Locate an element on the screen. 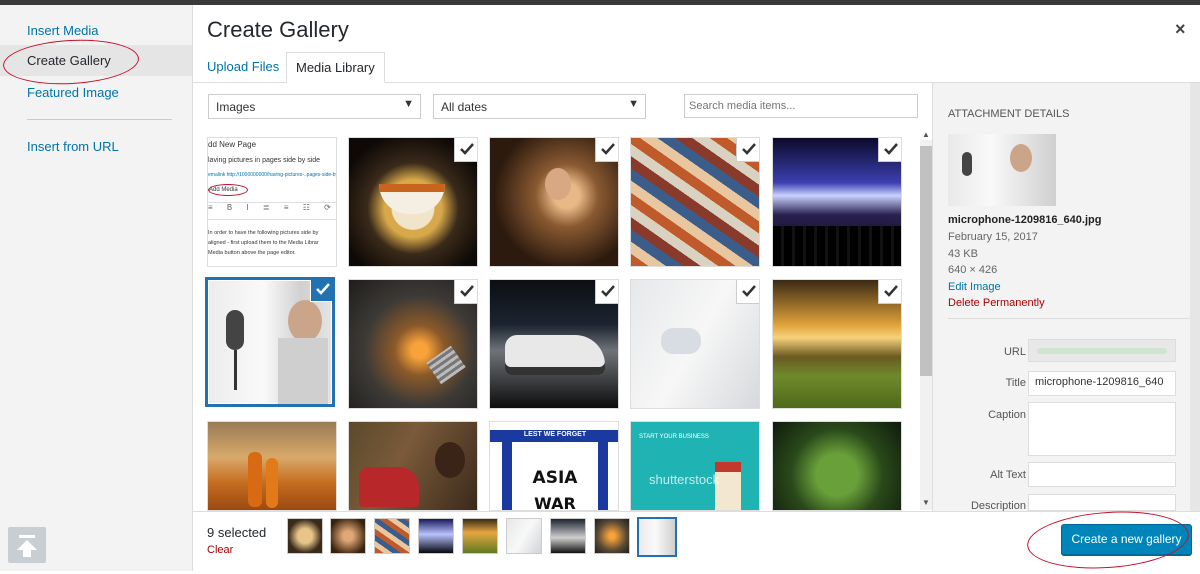 The width and height of the screenshot is (1200, 574). poster-line: LEST WE FORGET is located at coordinates (555, 434).